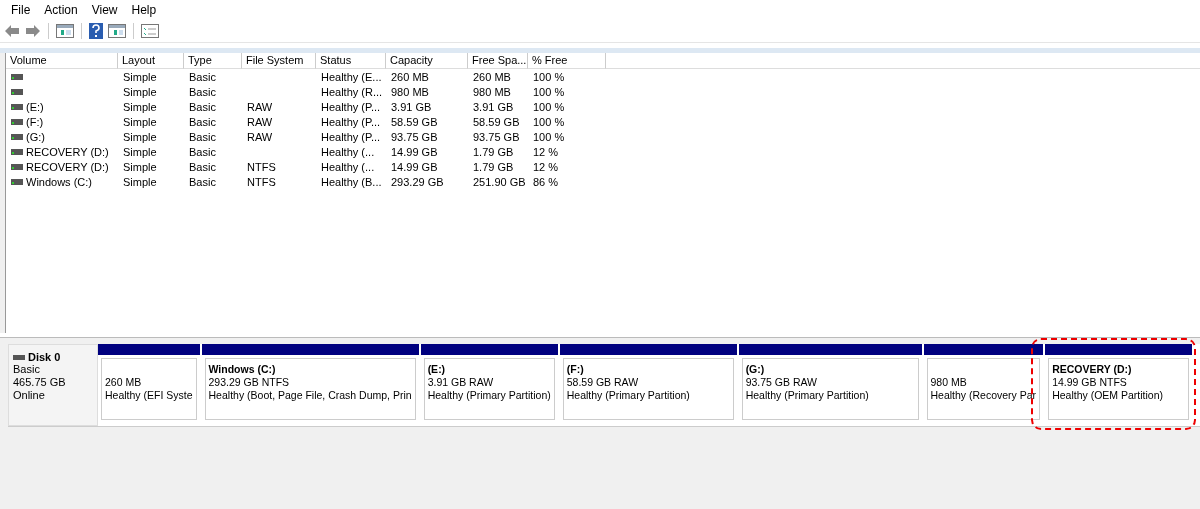 This screenshot has width=1200, height=509. Describe the element at coordinates (351, 61) in the screenshot. I see `column-header: Status` at that location.